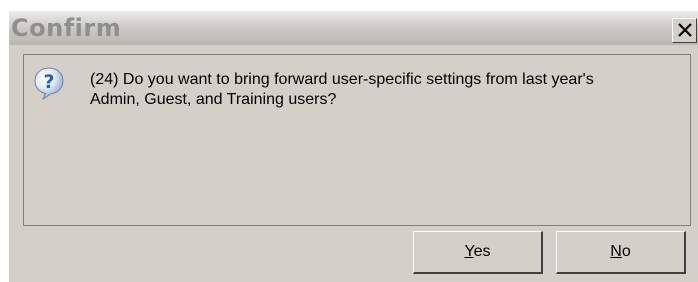 This screenshot has height=282, width=698. I want to click on no-button: No, so click(621, 252).